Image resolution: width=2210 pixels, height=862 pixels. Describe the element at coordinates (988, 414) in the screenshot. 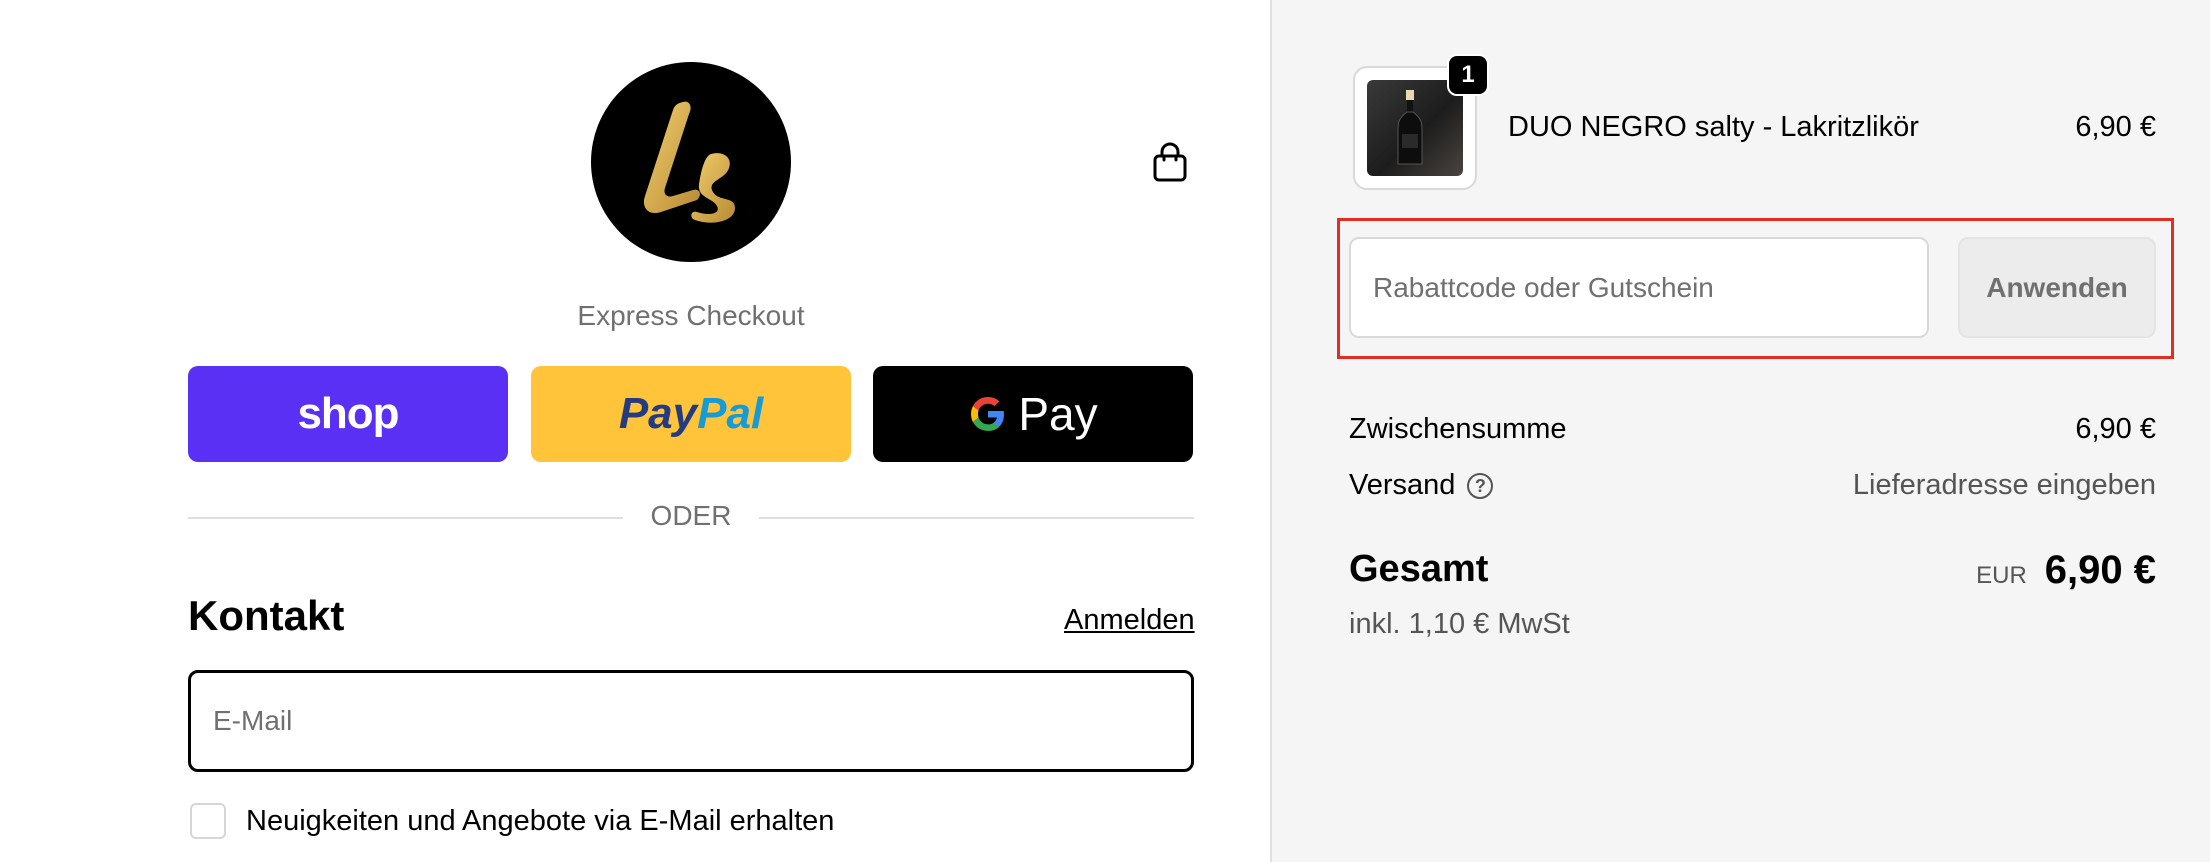

I see `google-g-icon` at that location.